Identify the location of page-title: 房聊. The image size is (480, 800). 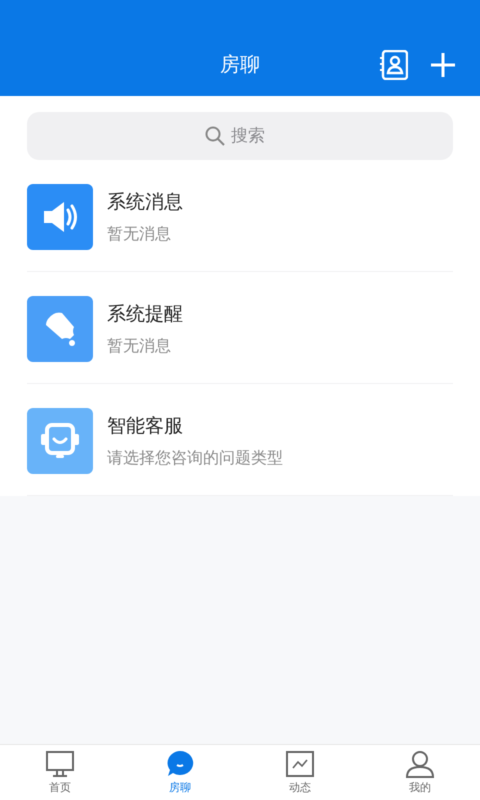
(240, 64).